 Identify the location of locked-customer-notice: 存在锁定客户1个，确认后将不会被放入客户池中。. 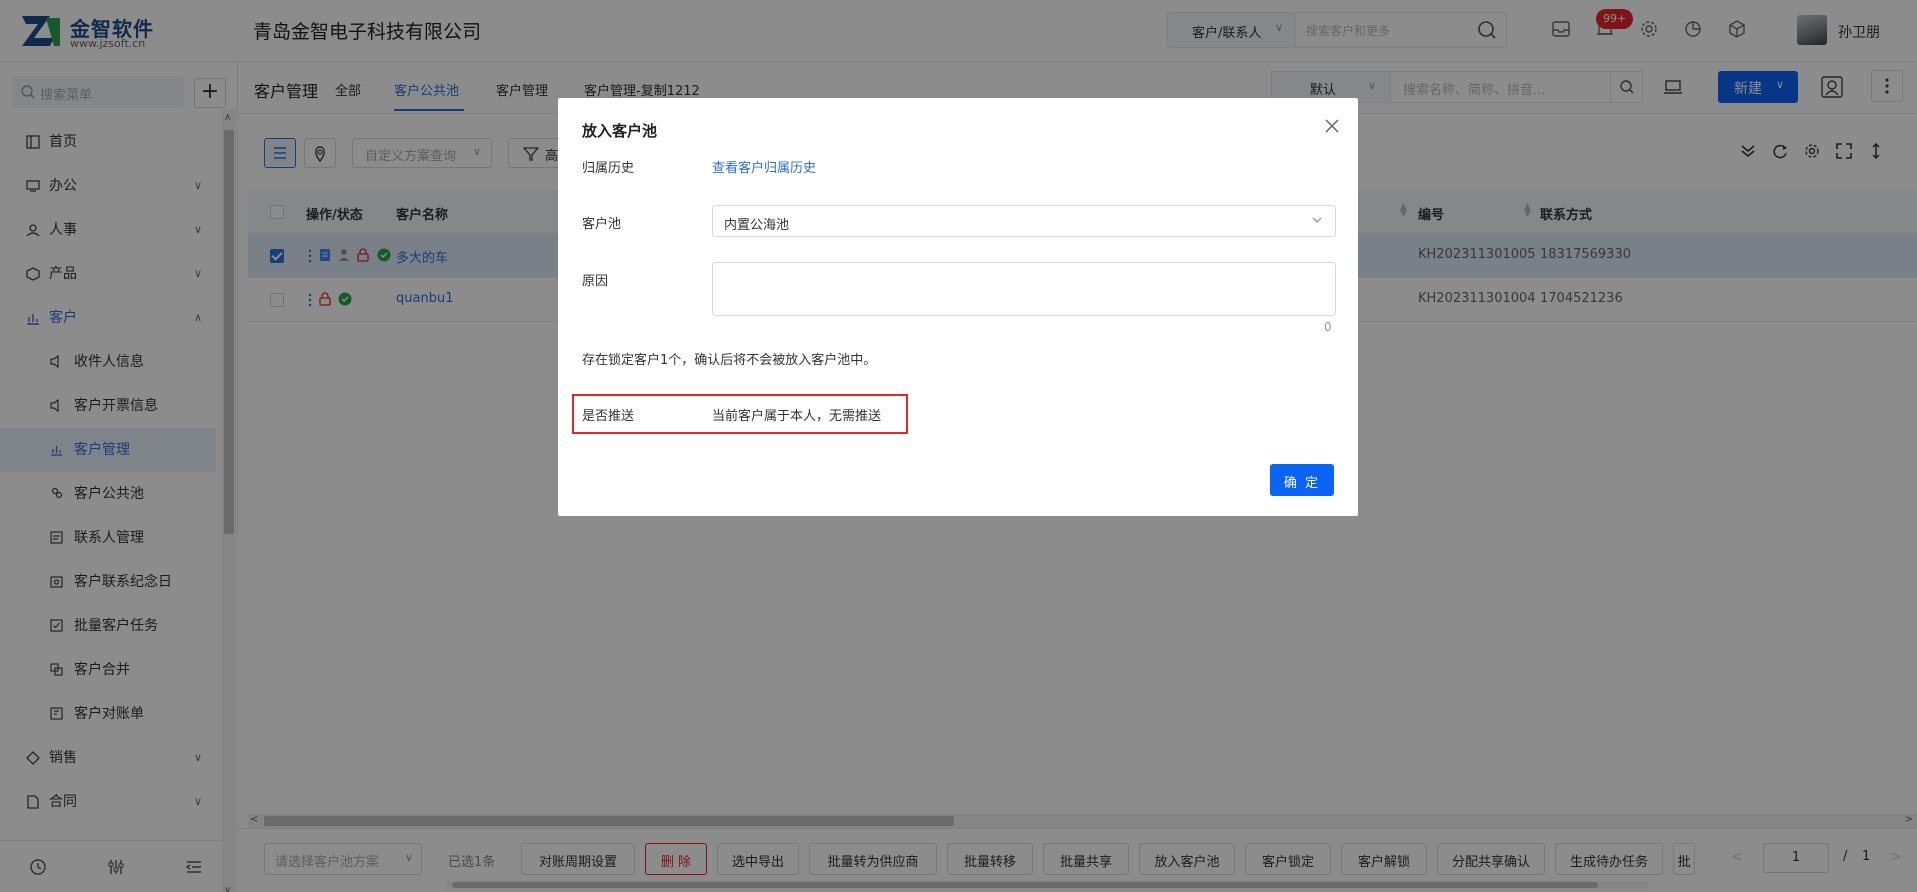
(729, 360).